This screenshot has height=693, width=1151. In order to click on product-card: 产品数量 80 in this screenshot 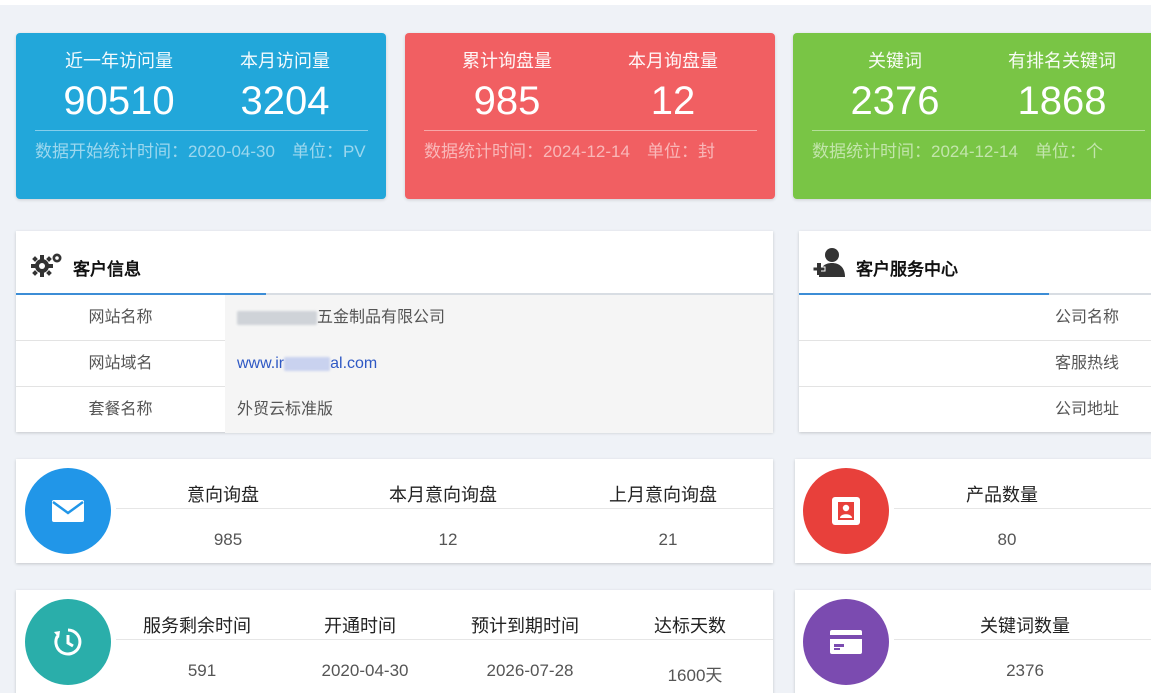, I will do `click(973, 511)`.